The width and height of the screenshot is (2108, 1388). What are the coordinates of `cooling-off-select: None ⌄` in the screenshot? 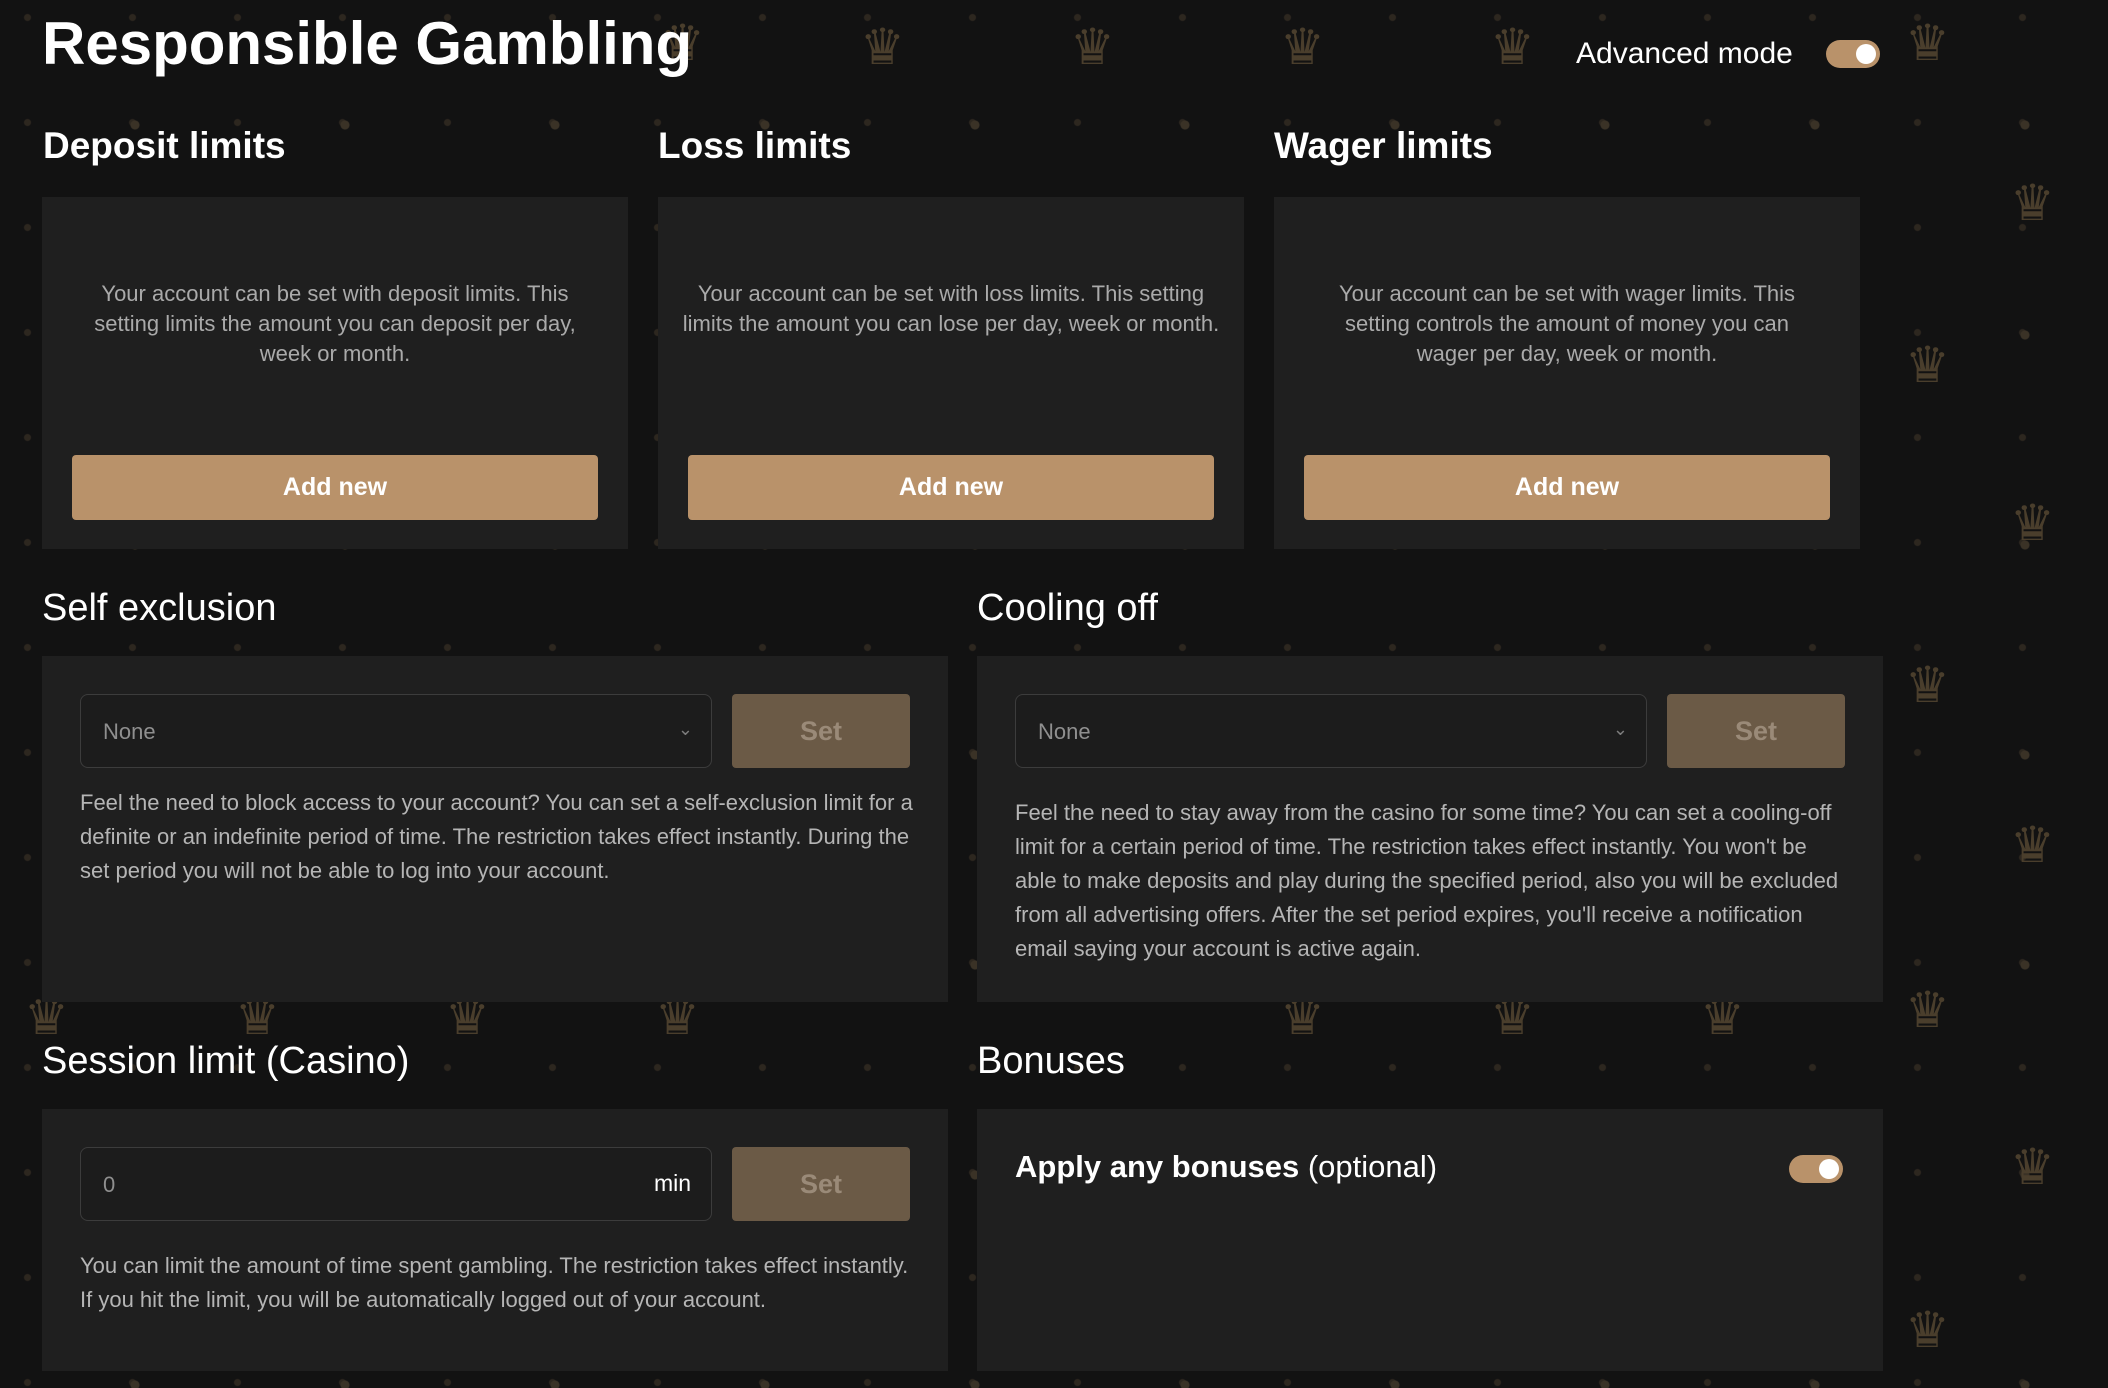 It's located at (1331, 731).